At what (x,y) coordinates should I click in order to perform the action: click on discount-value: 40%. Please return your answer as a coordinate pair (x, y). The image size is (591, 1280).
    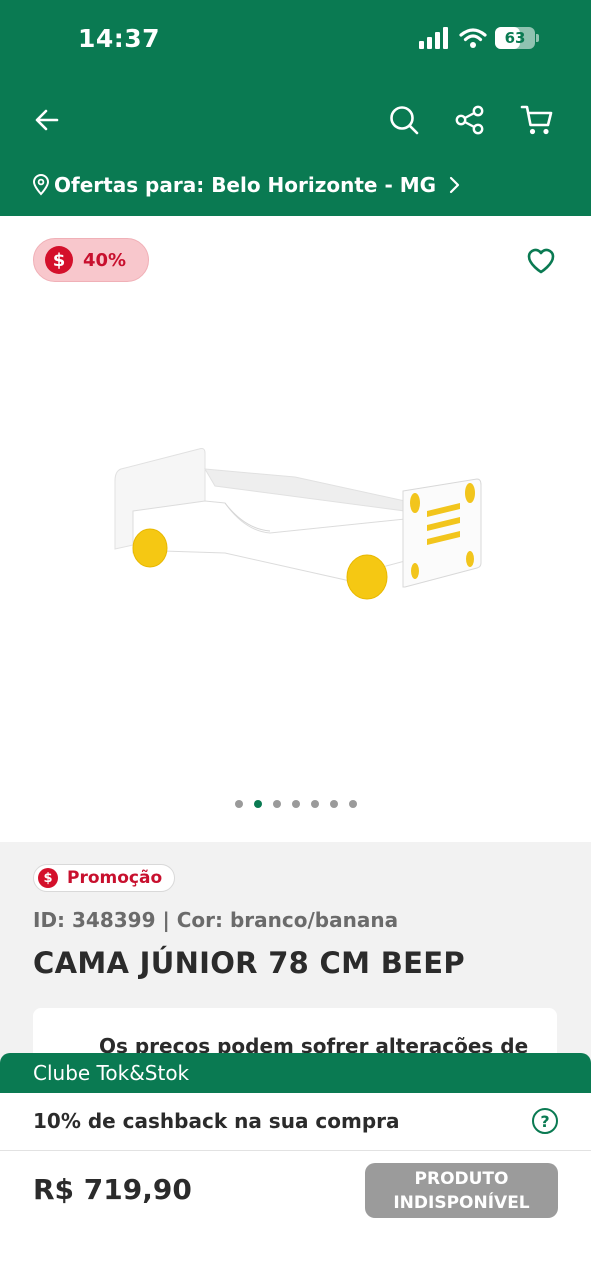
    Looking at the image, I should click on (105, 260).